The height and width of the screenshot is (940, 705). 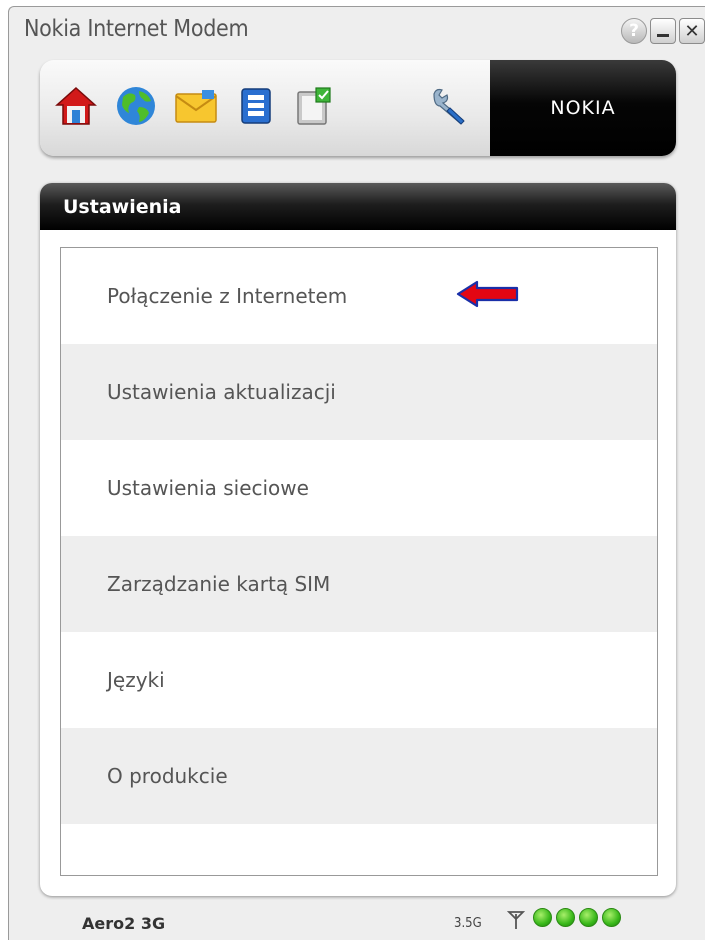 What do you see at coordinates (359, 392) in the screenshot?
I see `list-item-update-settings: Ustawienia aktualizacji` at bounding box center [359, 392].